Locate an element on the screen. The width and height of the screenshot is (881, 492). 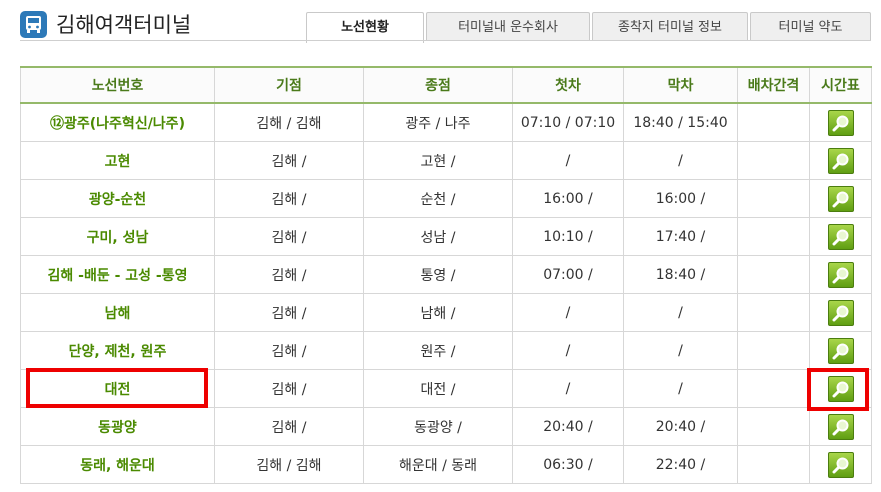
route-cell: 광양-순천 is located at coordinates (117, 198).